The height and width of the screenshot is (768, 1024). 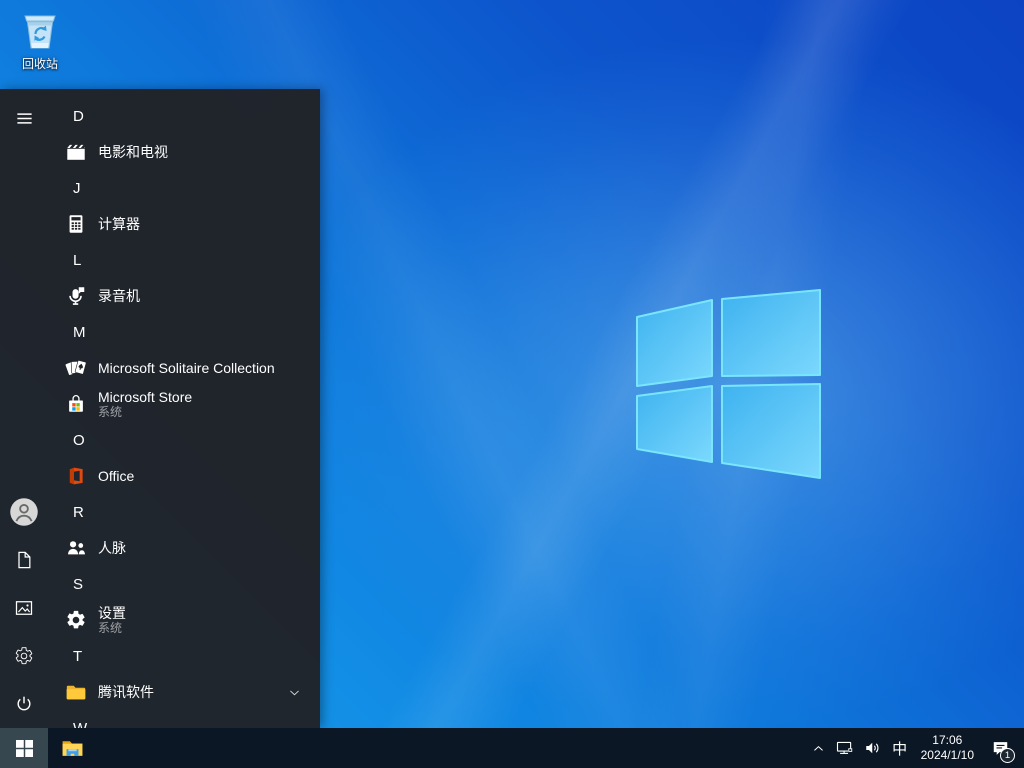 I want to click on ethernet-network-icon, so click(x=845, y=748).